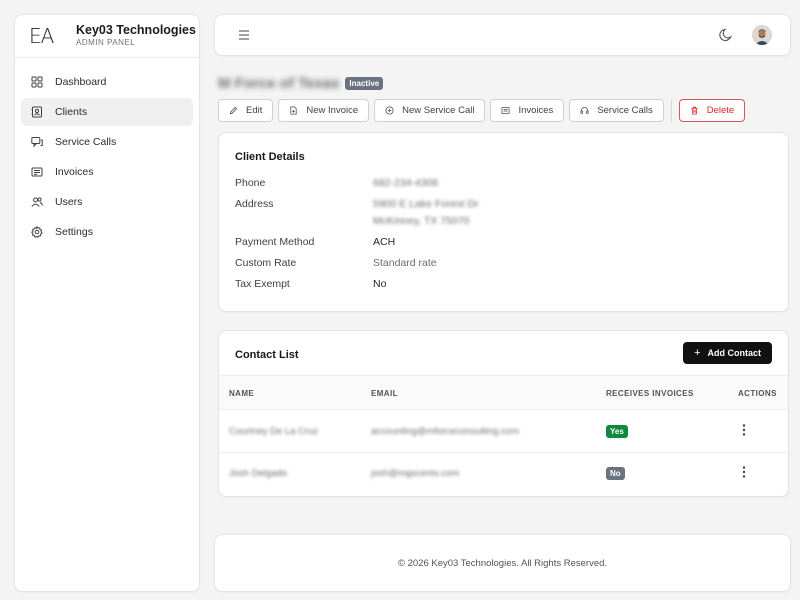 The width and height of the screenshot is (800, 600). Describe the element at coordinates (415, 473) in the screenshot. I see `contact-email: josh@mgscents.com` at that location.